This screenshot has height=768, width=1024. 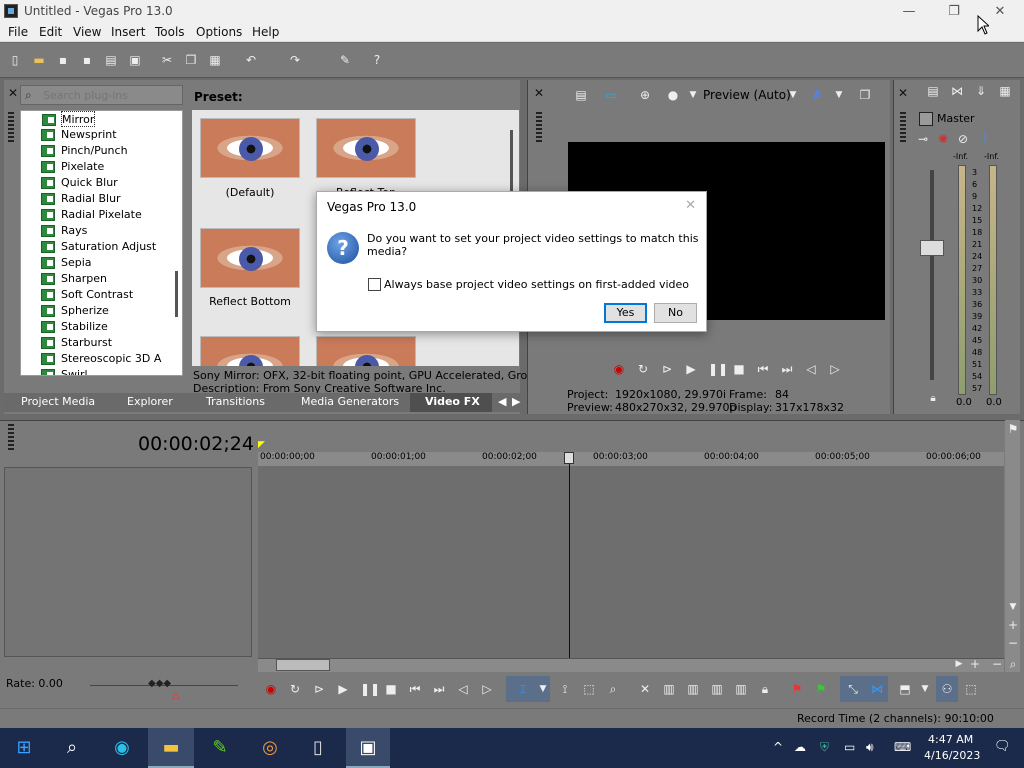 What do you see at coordinates (58, 401) in the screenshot?
I see `tab-project-media: Project Media` at bounding box center [58, 401].